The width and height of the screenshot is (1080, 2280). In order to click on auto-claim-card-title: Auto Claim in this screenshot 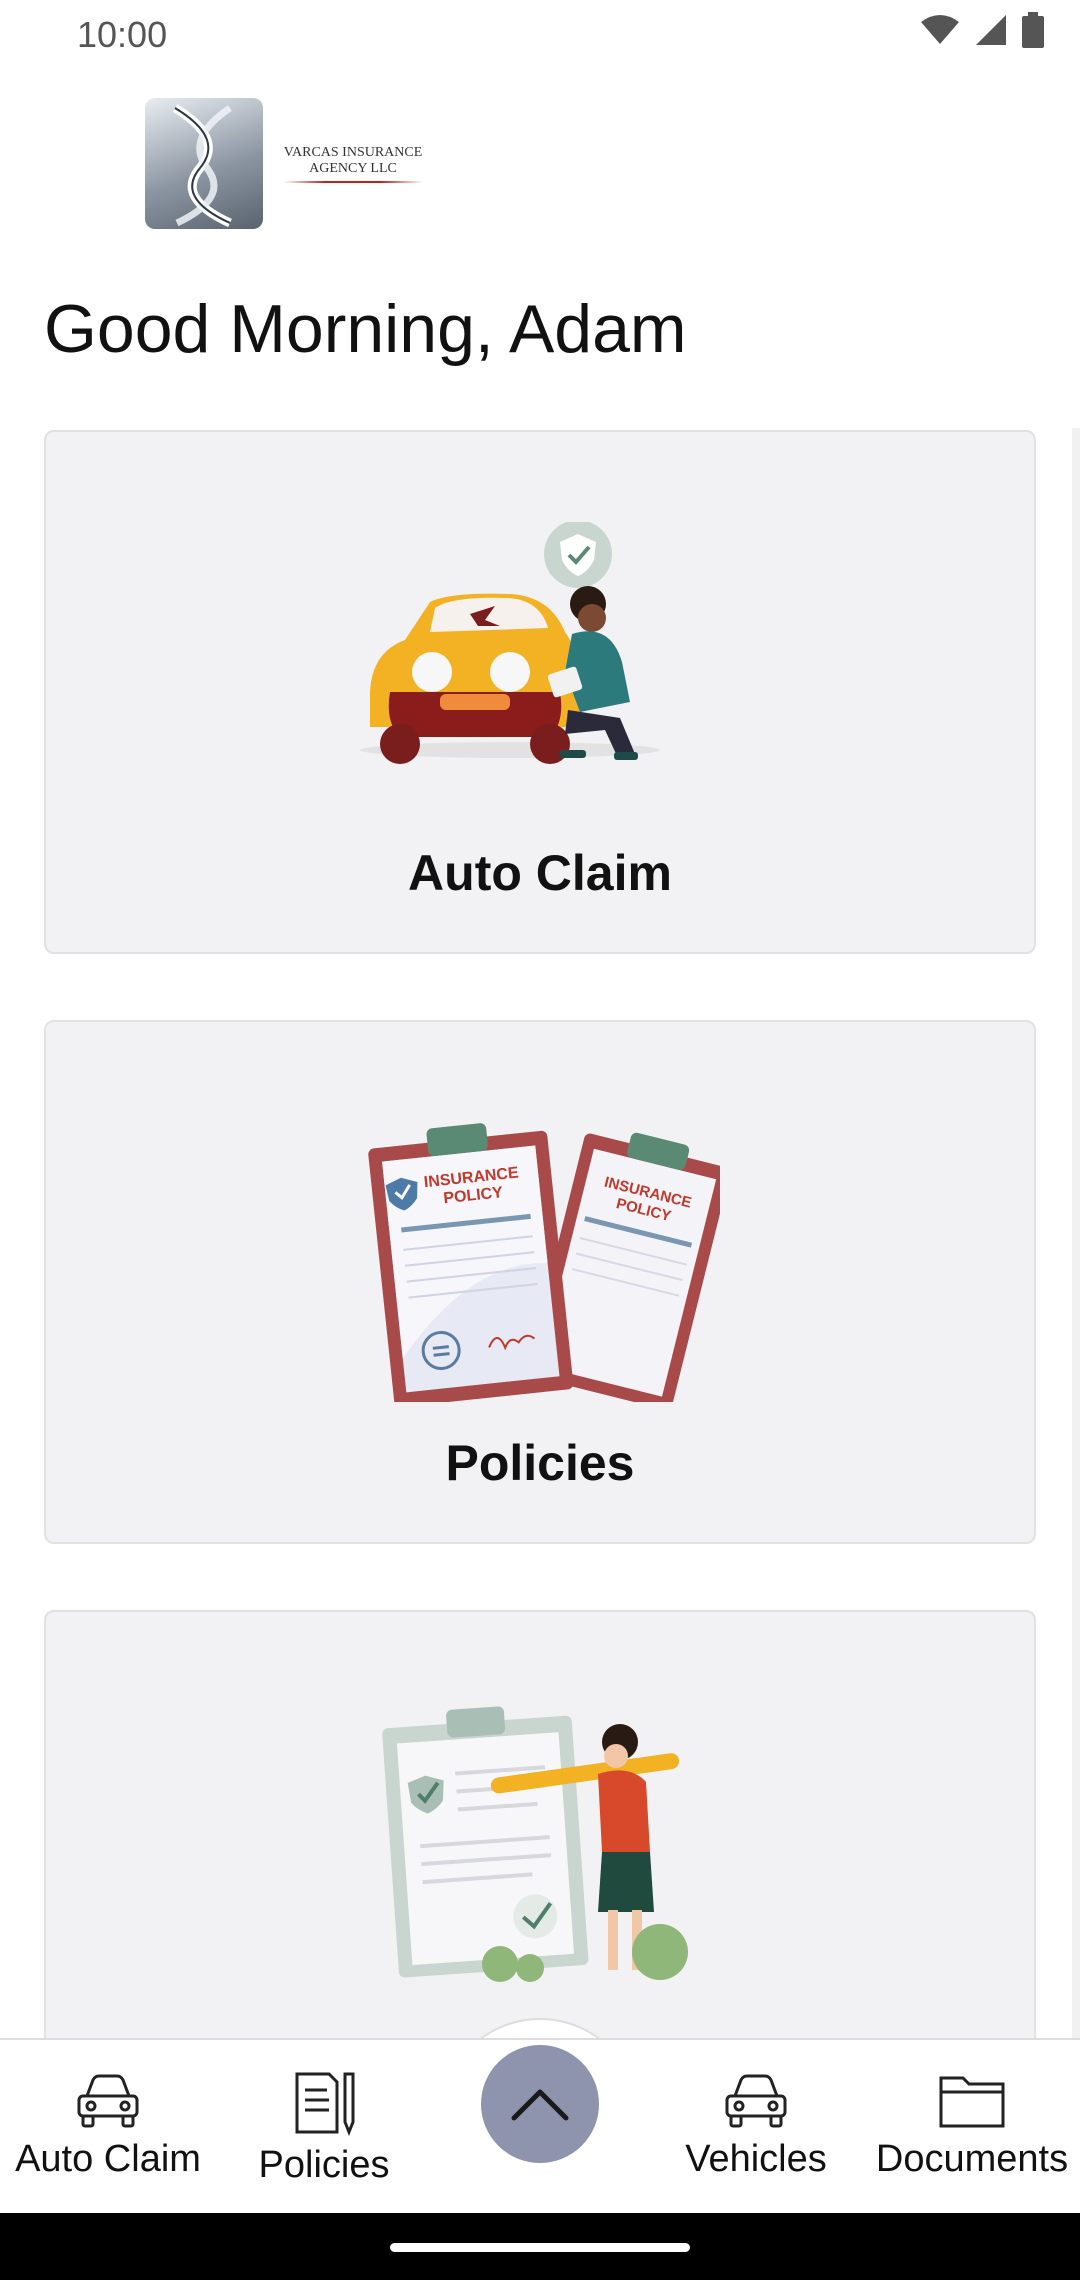, I will do `click(540, 873)`.